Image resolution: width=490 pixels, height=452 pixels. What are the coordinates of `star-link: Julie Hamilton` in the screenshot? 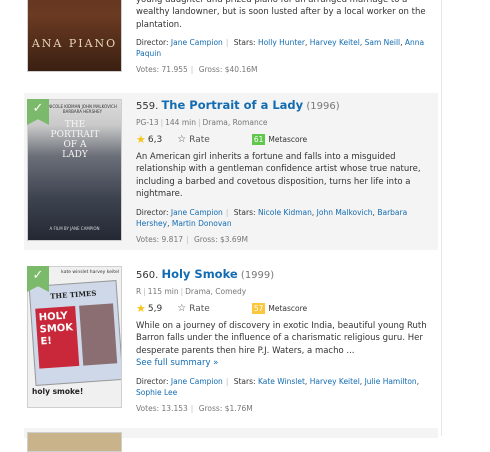 It's located at (391, 381).